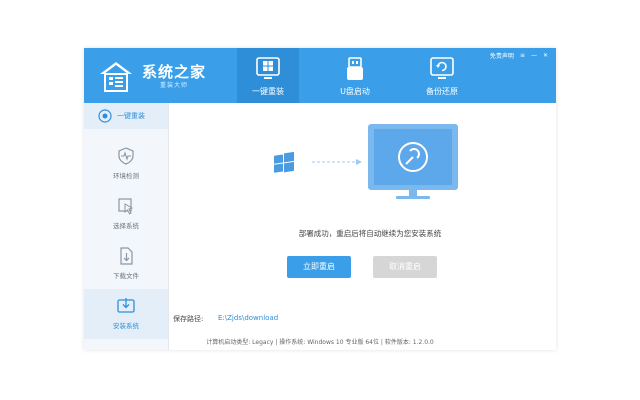 This screenshot has height=400, width=640. I want to click on windows-icon, so click(268, 68).